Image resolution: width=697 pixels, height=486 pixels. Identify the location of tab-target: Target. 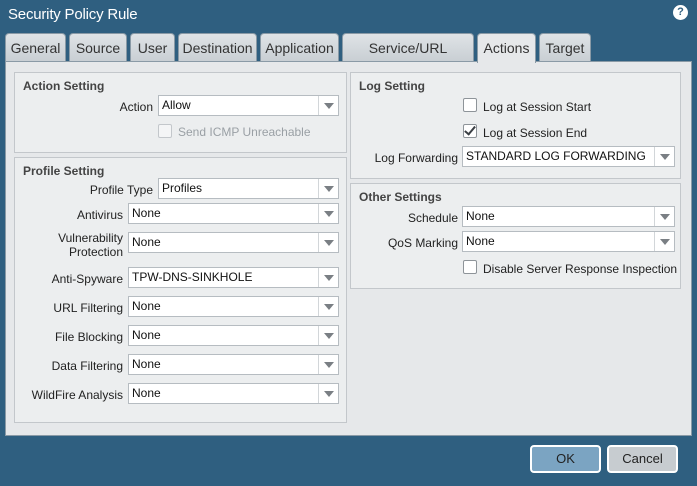
(565, 47).